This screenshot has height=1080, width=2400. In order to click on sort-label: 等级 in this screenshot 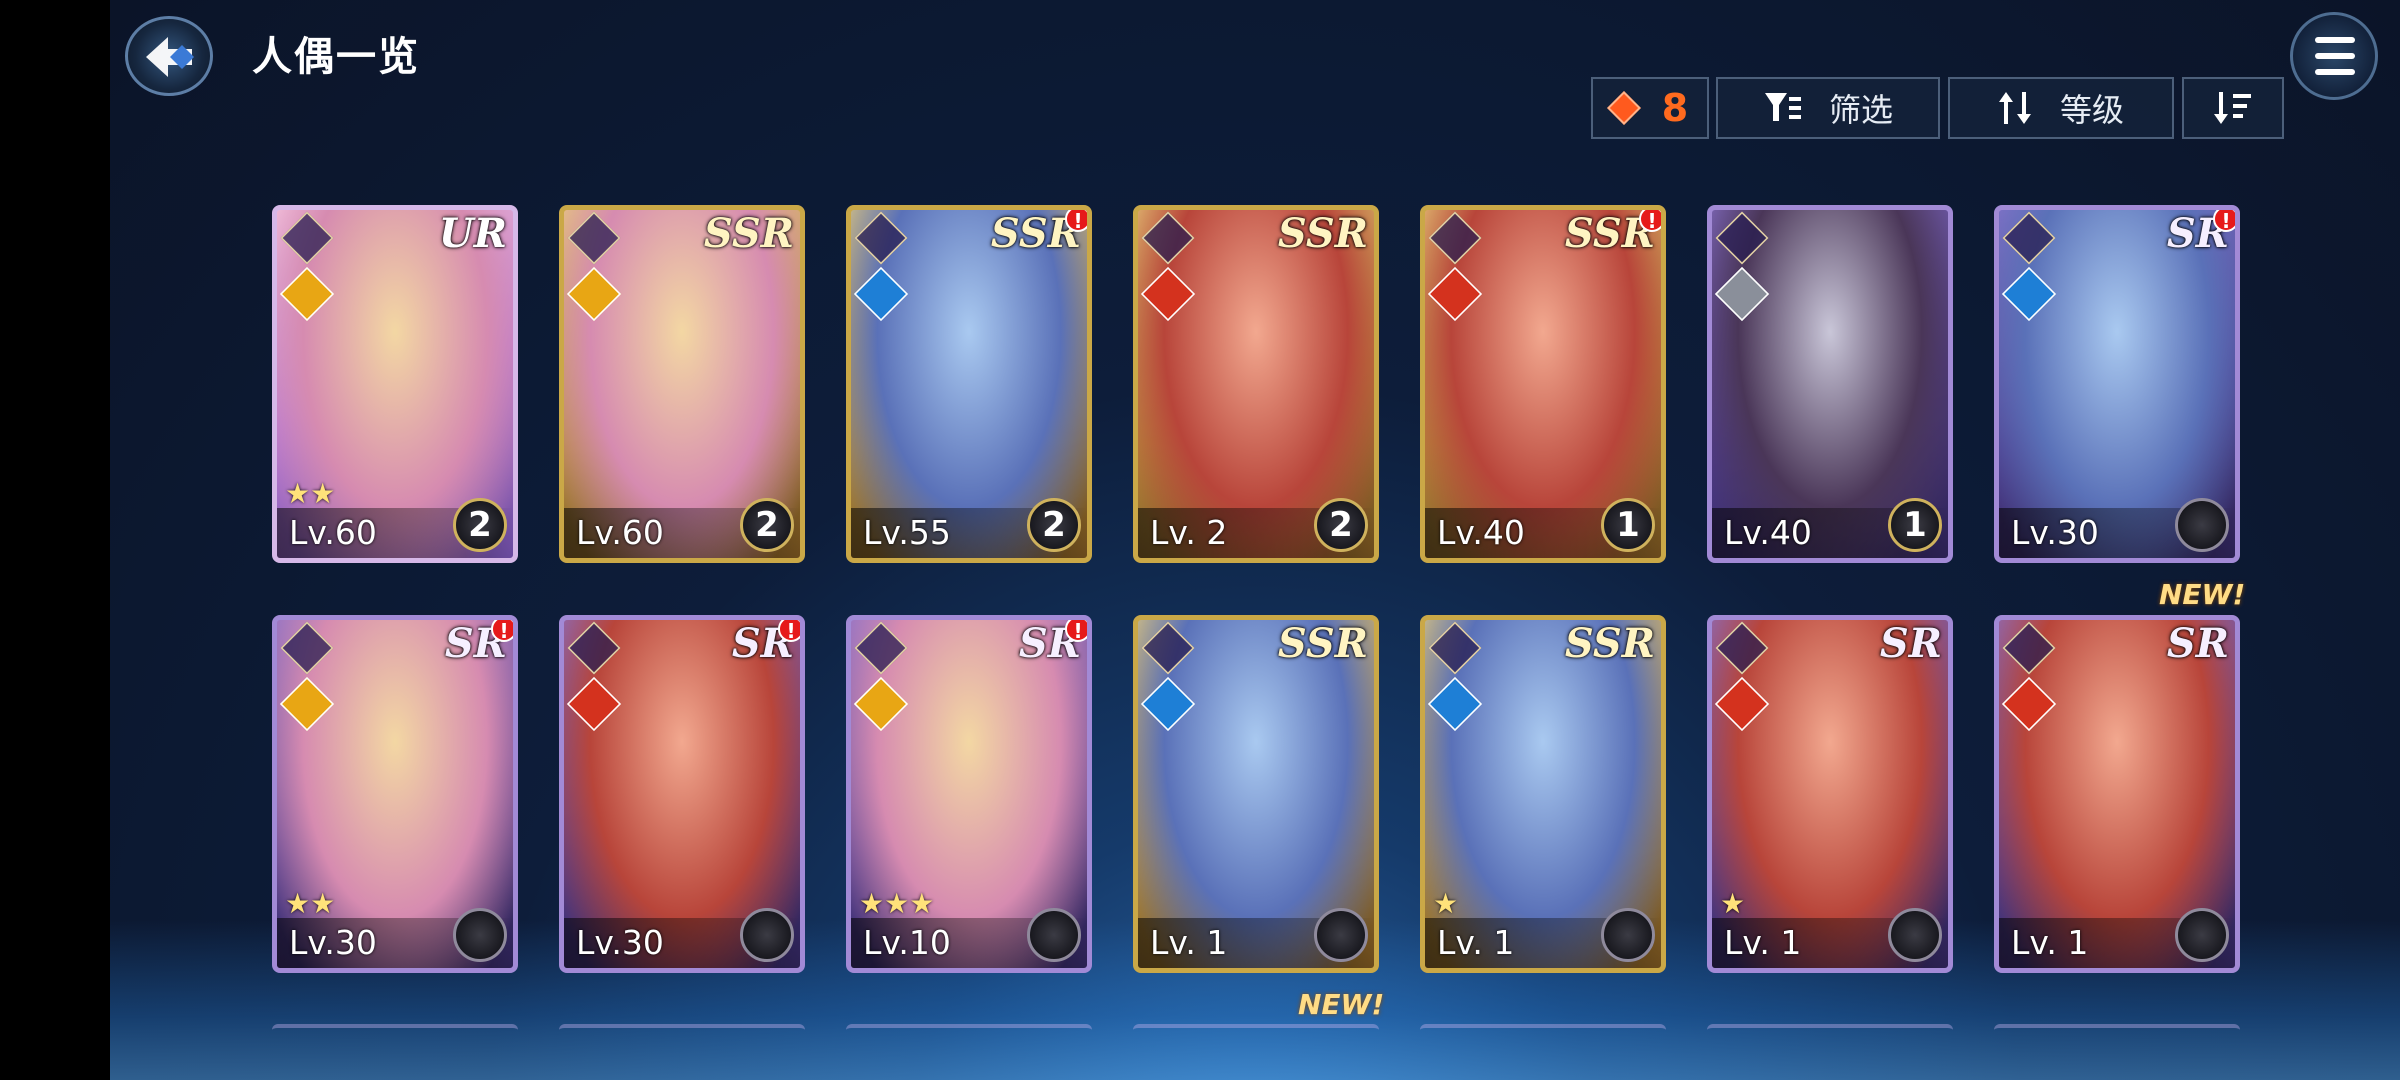, I will do `click(2091, 110)`.